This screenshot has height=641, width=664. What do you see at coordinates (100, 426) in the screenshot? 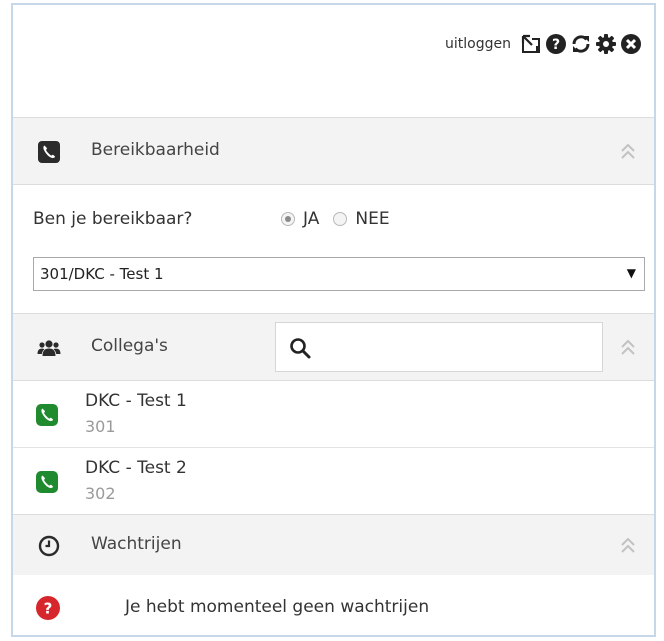
I see `colleague-number: 301` at bounding box center [100, 426].